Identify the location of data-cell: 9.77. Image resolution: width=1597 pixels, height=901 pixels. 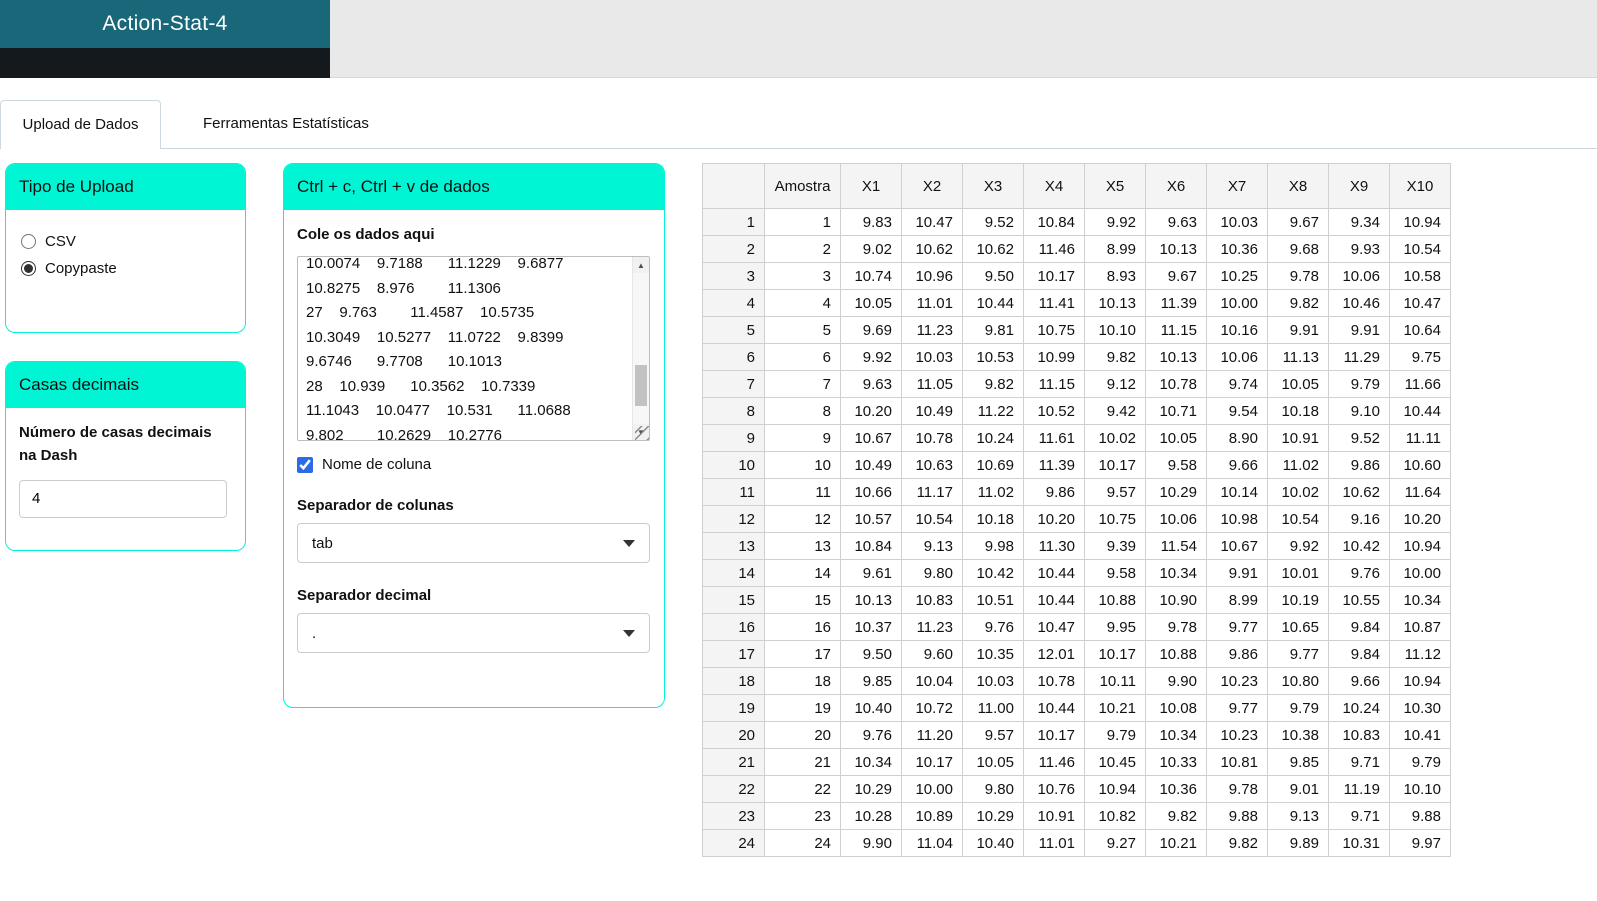
(1237, 708).